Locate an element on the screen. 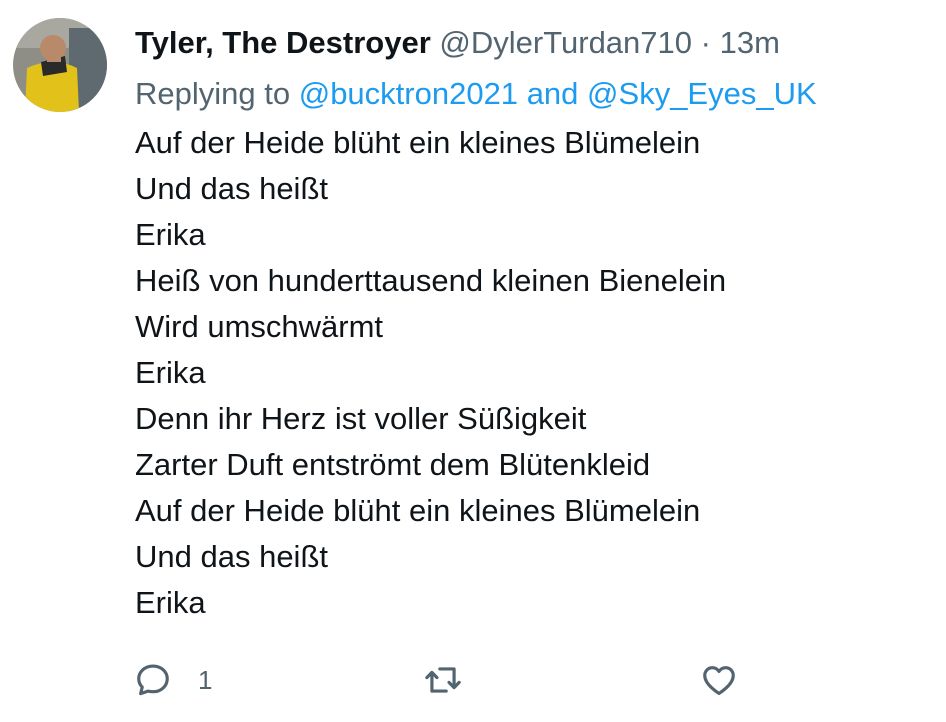  avatar-image is located at coordinates (60, 65).